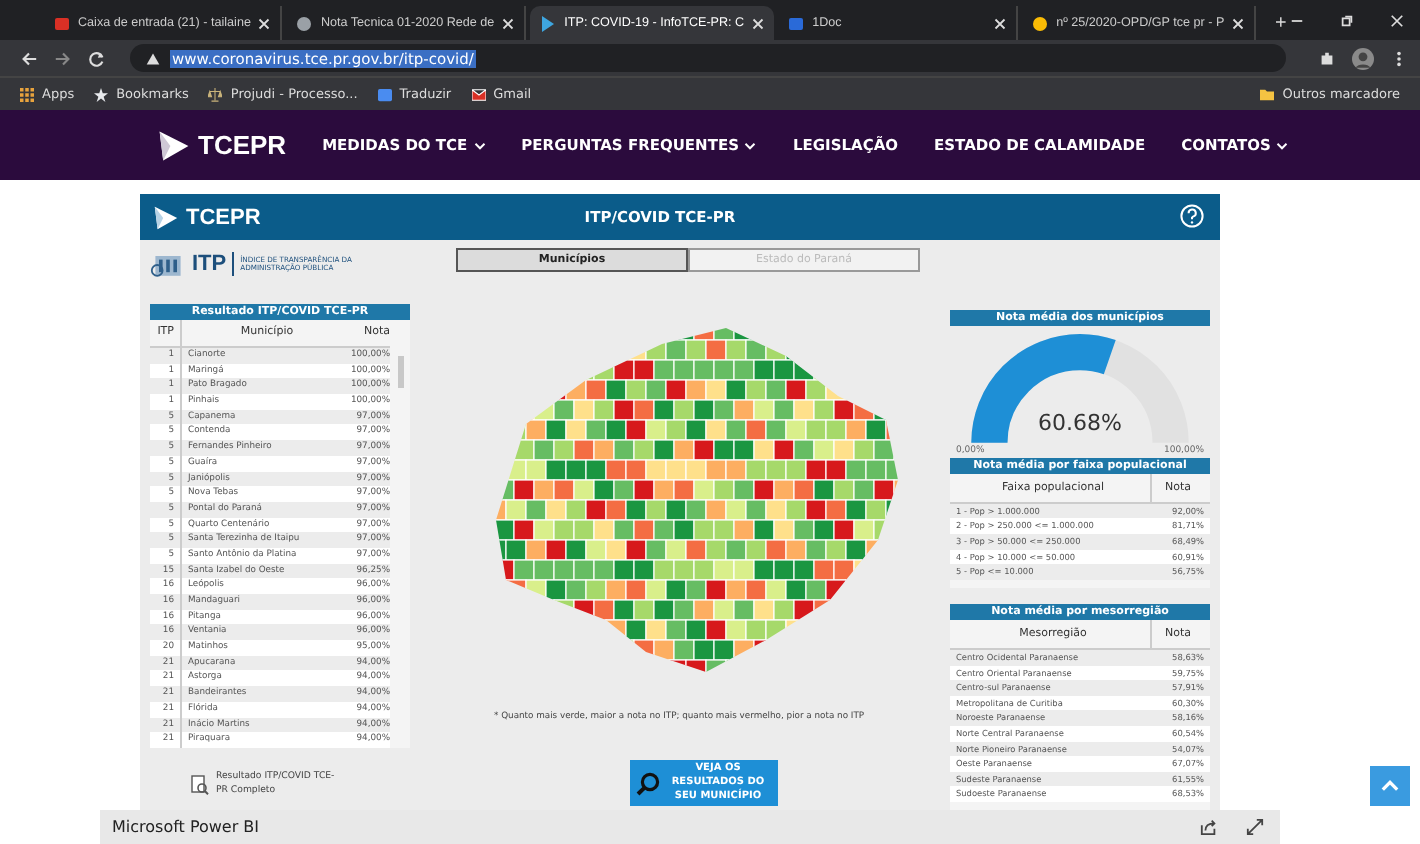 This screenshot has width=1420, height=844. I want to click on search-icon, so click(648, 783).